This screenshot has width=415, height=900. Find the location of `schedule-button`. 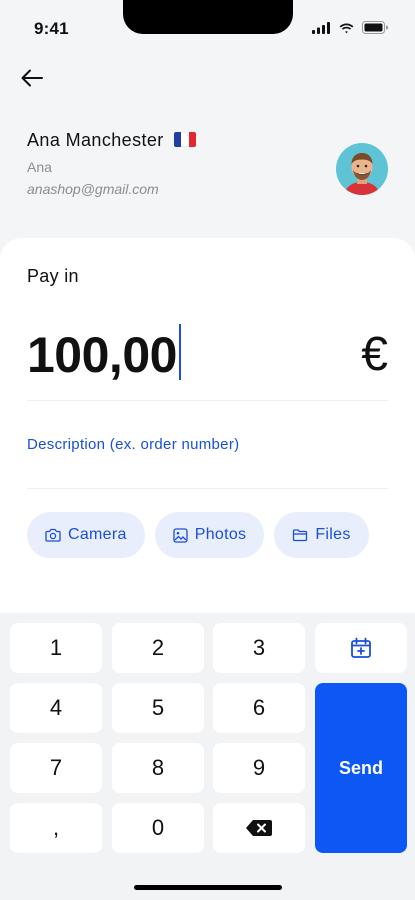

schedule-button is located at coordinates (361, 648).